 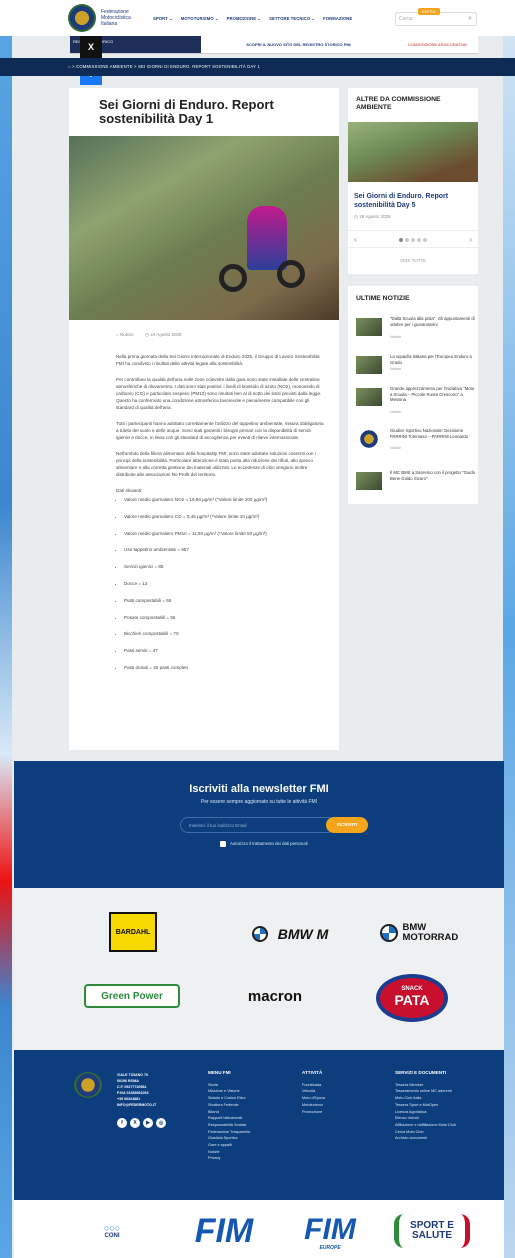 What do you see at coordinates (355, 239) in the screenshot?
I see `carousel-prev-button: ‹` at bounding box center [355, 239].